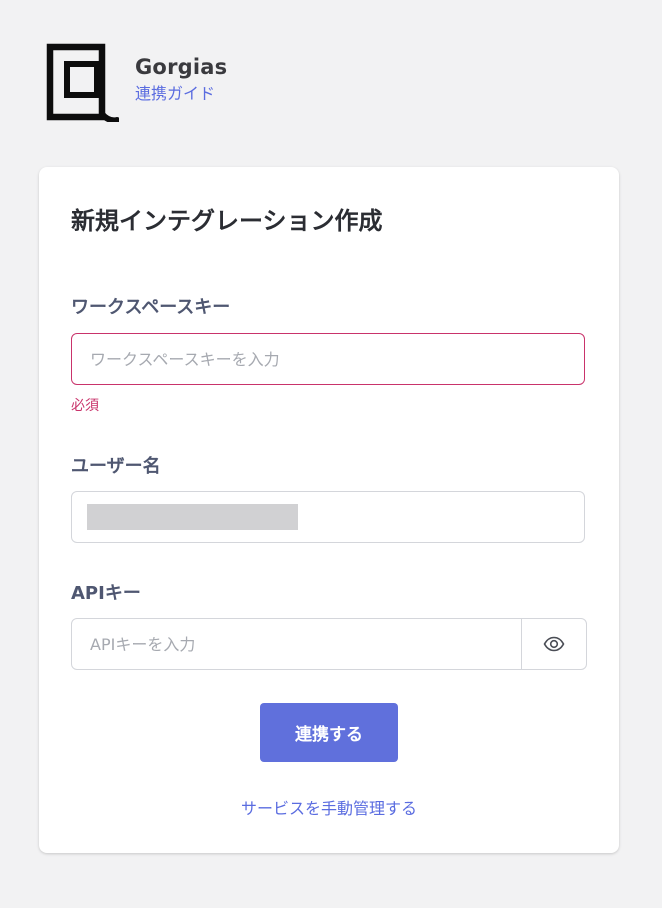 Image resolution: width=662 pixels, height=908 pixels. Describe the element at coordinates (106, 593) in the screenshot. I see `api-key-label: APIキー` at that location.